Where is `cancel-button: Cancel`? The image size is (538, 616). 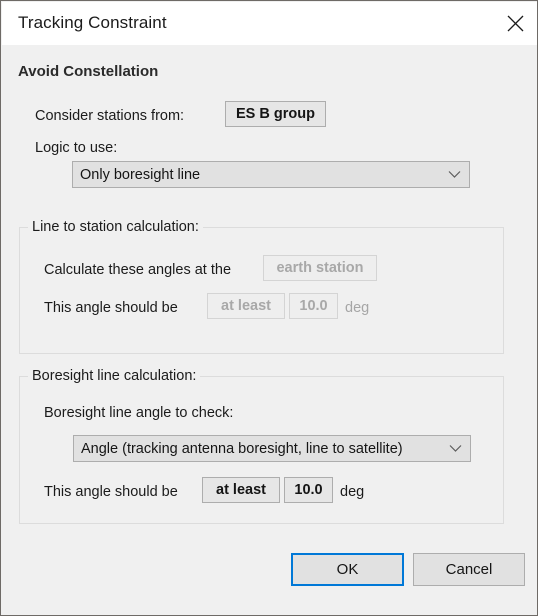 cancel-button: Cancel is located at coordinates (469, 569).